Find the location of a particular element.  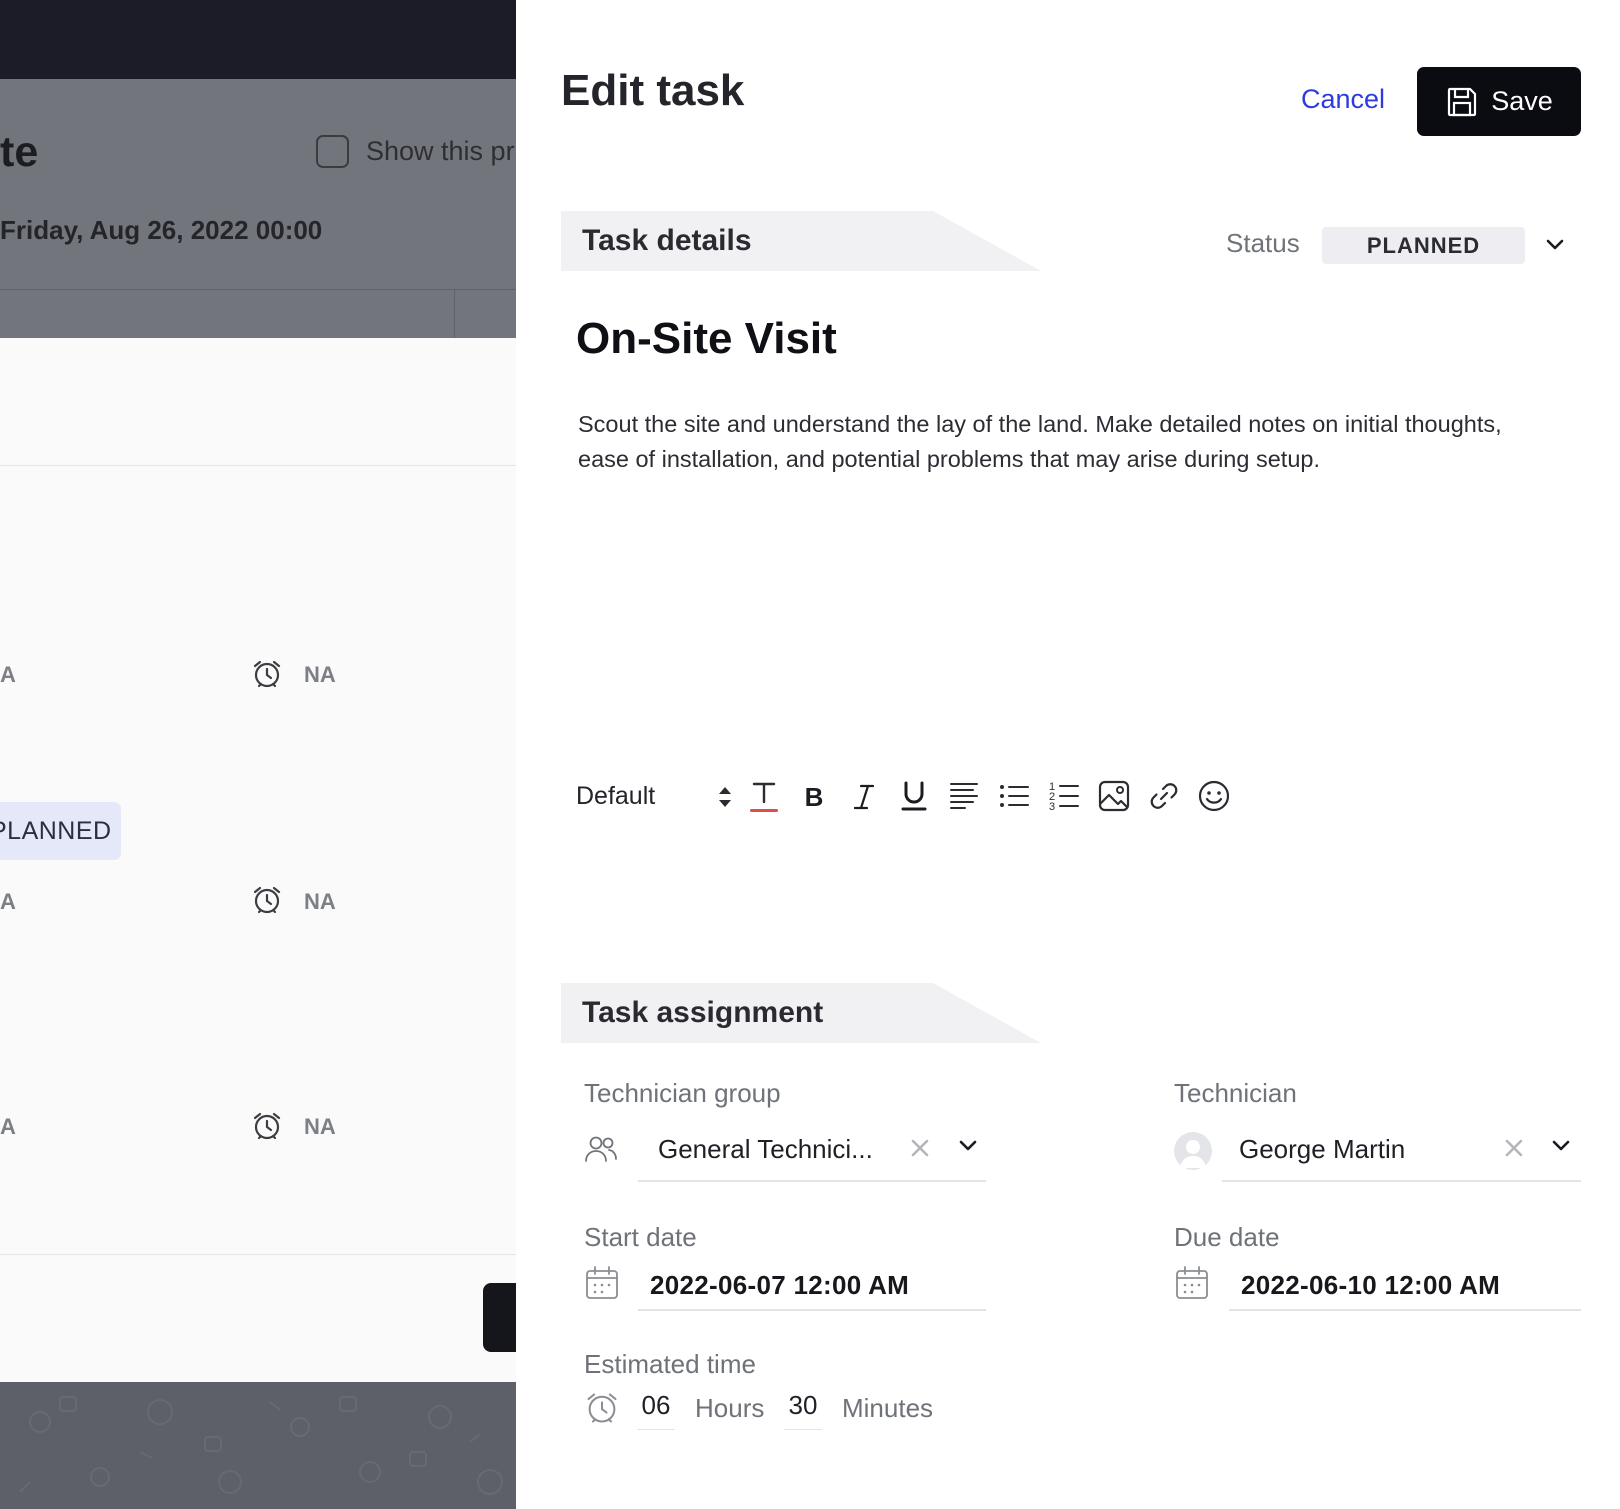

underline-icon is located at coordinates (914, 796).